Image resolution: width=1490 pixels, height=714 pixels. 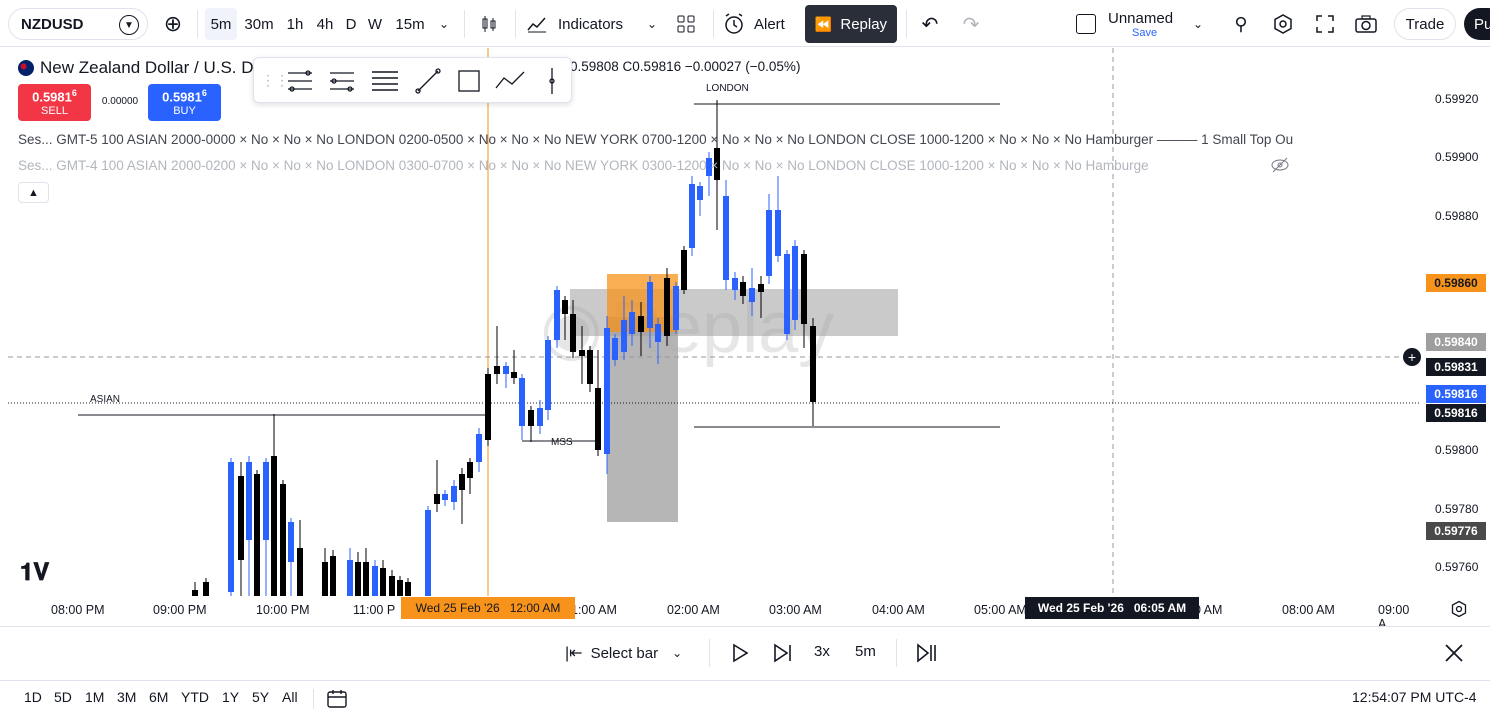 I want to click on symbol-legend: New Zealand Dollar / U.S. D, so click(x=136, y=68).